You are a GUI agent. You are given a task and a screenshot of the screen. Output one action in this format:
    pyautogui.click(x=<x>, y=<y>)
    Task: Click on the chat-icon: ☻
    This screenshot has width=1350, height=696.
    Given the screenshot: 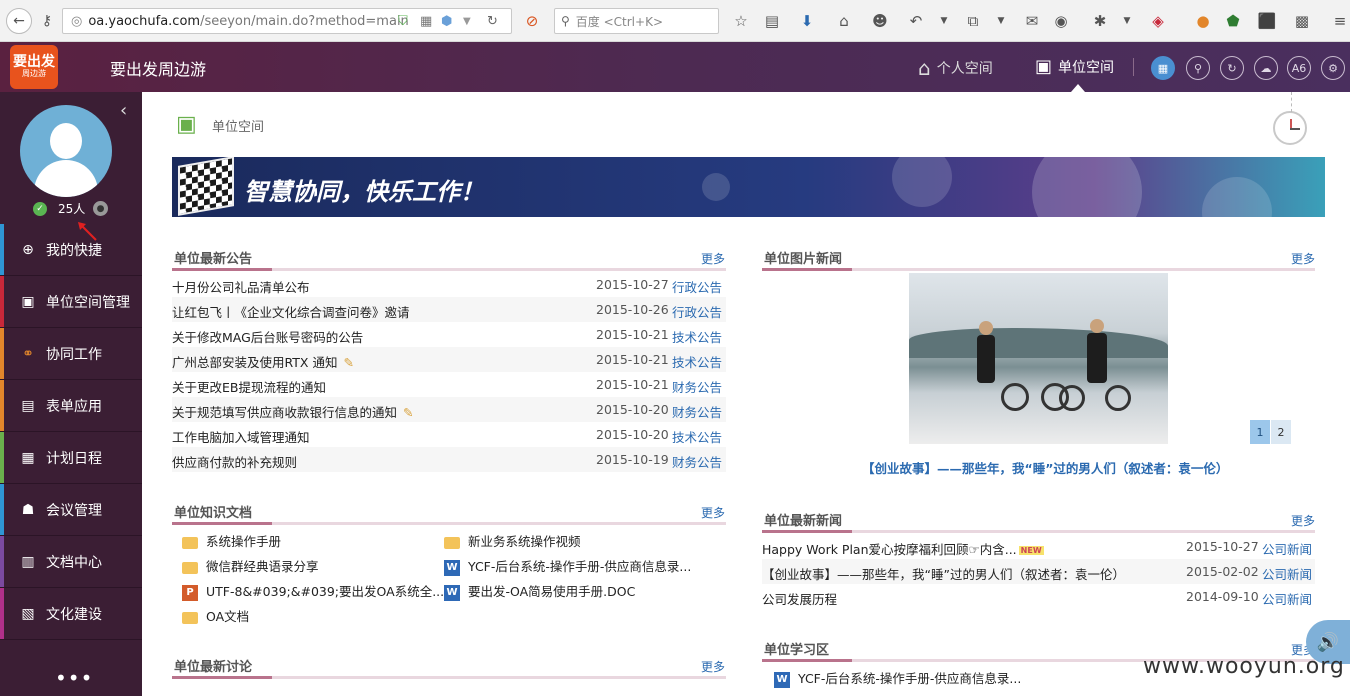 What is the action you would take?
    pyautogui.click(x=880, y=21)
    